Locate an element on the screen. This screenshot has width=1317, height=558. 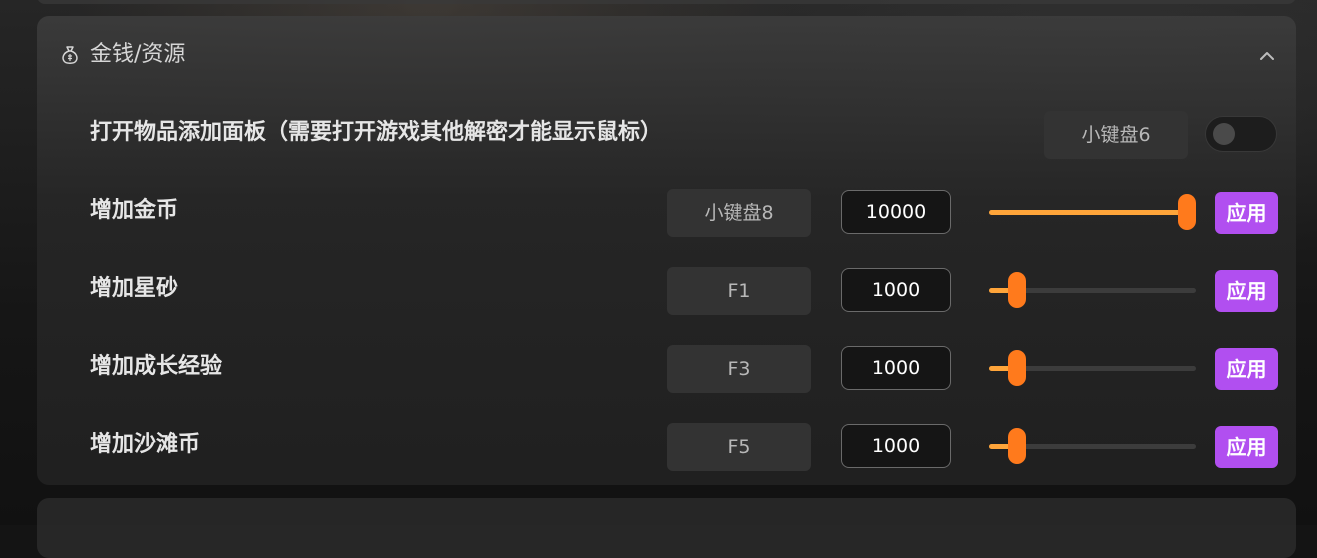
add-growth-exp-amount-input is located at coordinates (896, 368).